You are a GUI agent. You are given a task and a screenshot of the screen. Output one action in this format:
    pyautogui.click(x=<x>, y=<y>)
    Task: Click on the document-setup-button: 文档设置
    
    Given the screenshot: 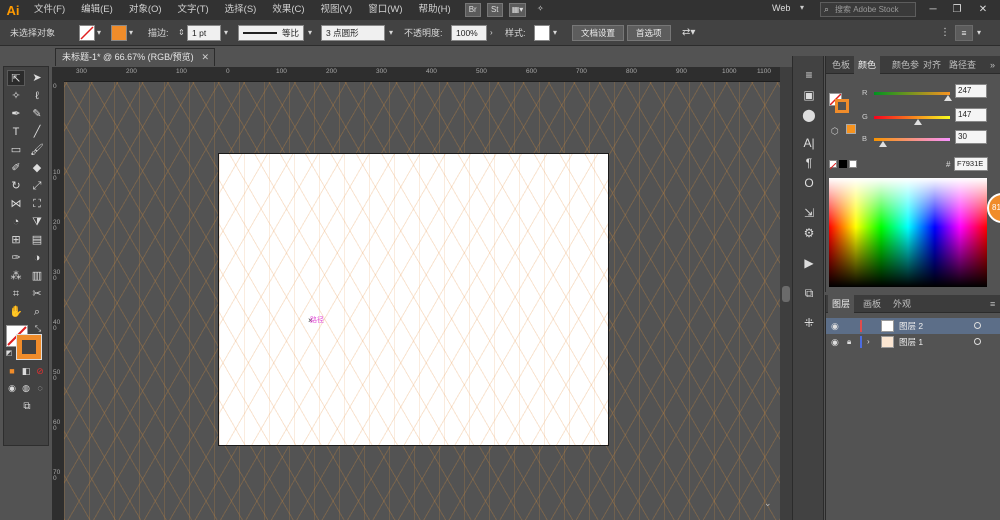 What is the action you would take?
    pyautogui.click(x=598, y=33)
    